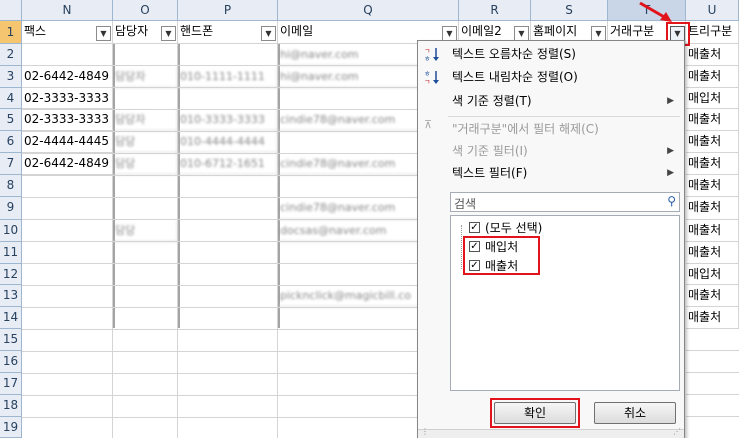 This screenshot has height=438, width=739. What do you see at coordinates (551, 129) in the screenshot?
I see `menu-item-clear-filter: ⊼ "거래구분"에서 필터 해제(C)` at bounding box center [551, 129].